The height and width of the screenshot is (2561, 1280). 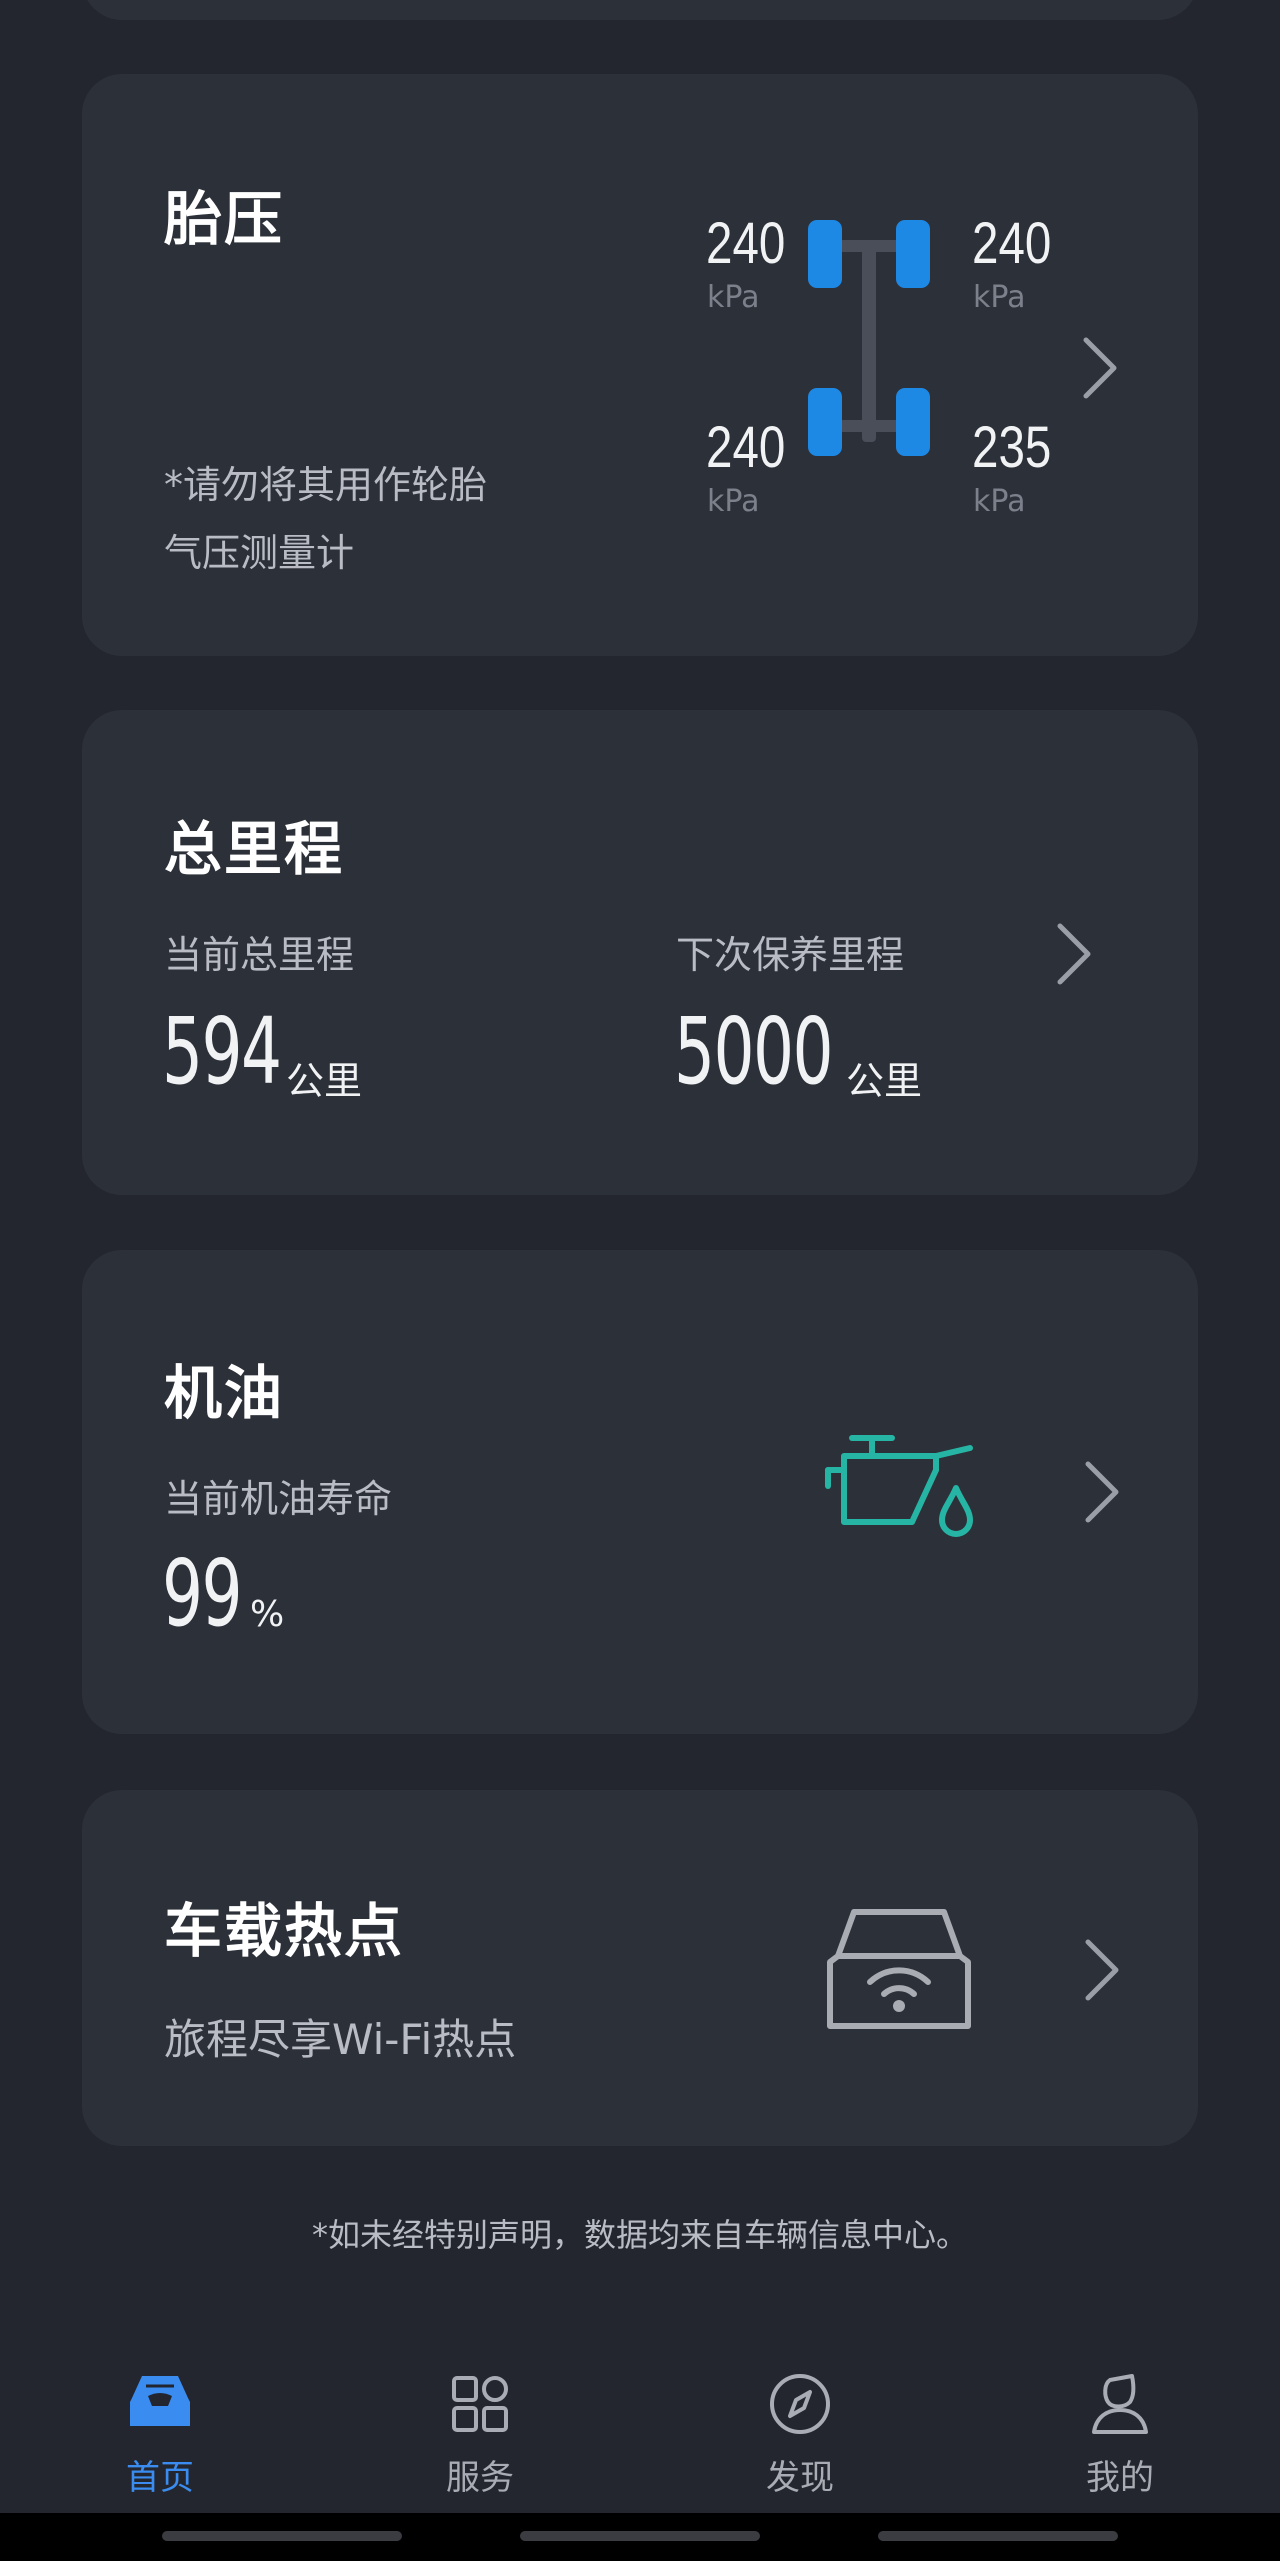 What do you see at coordinates (202, 1593) in the screenshot?
I see `oil-life-value: 99` at bounding box center [202, 1593].